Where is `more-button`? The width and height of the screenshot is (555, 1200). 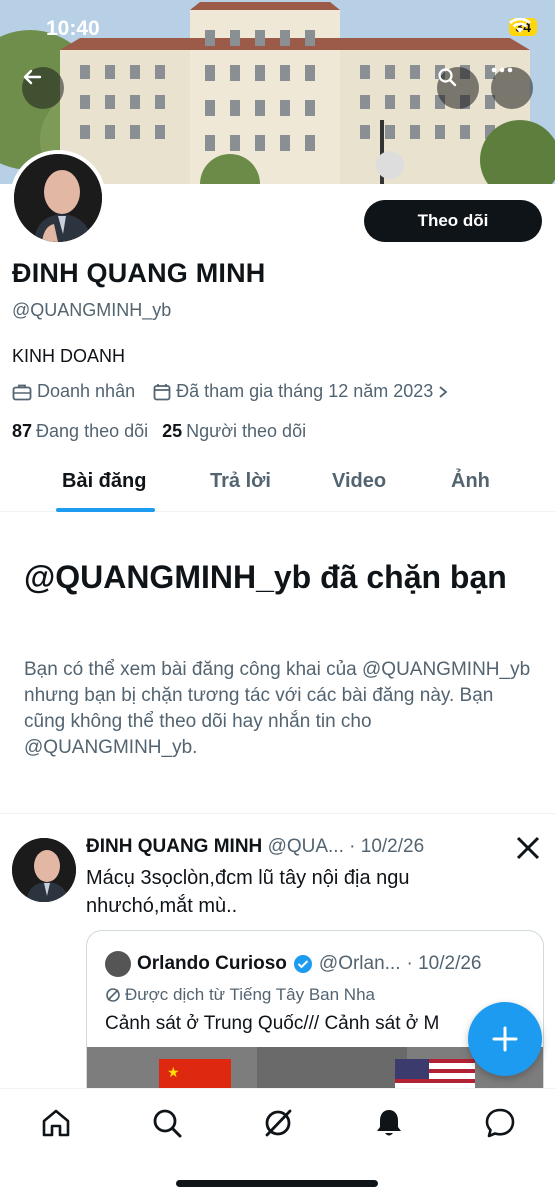 more-button is located at coordinates (512, 88).